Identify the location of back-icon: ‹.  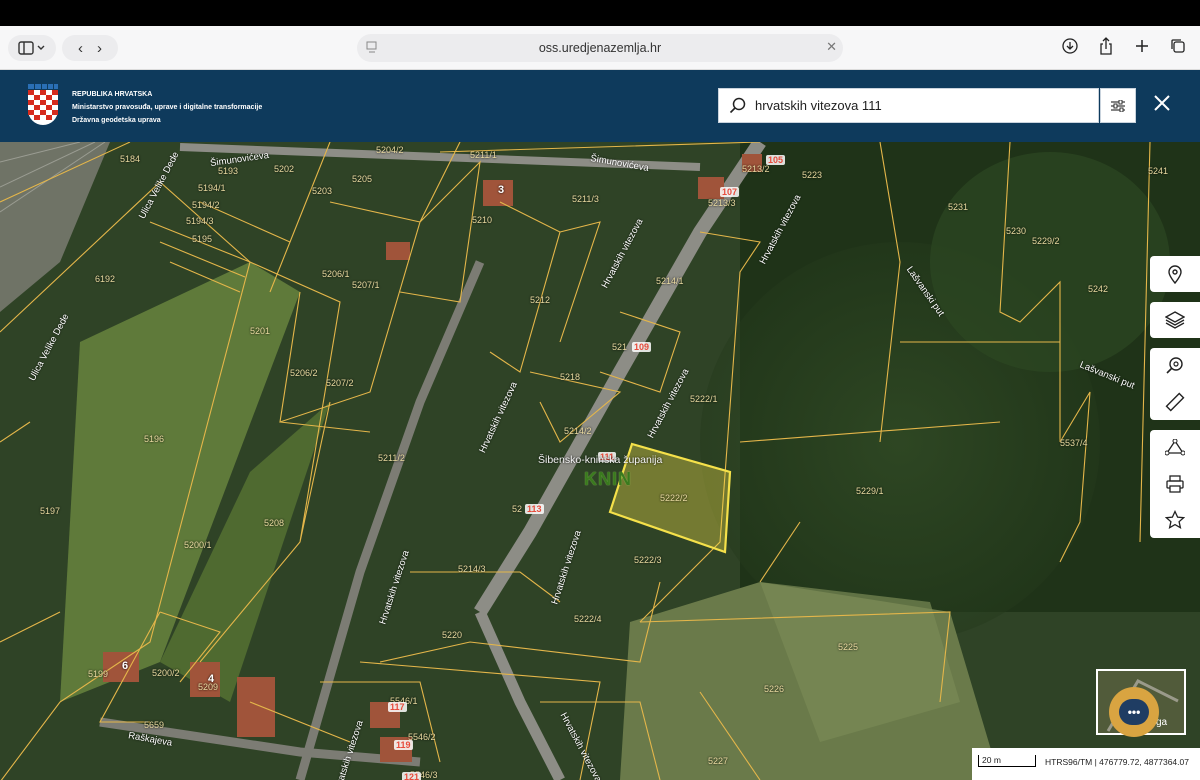
(80, 48).